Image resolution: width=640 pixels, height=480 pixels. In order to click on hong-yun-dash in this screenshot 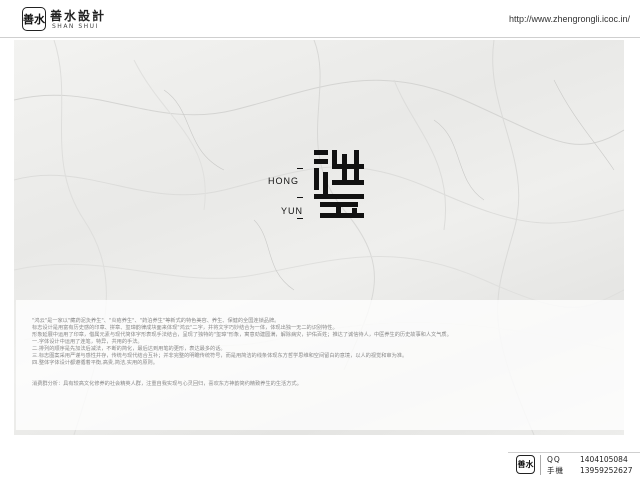, I will do `click(300, 197)`.